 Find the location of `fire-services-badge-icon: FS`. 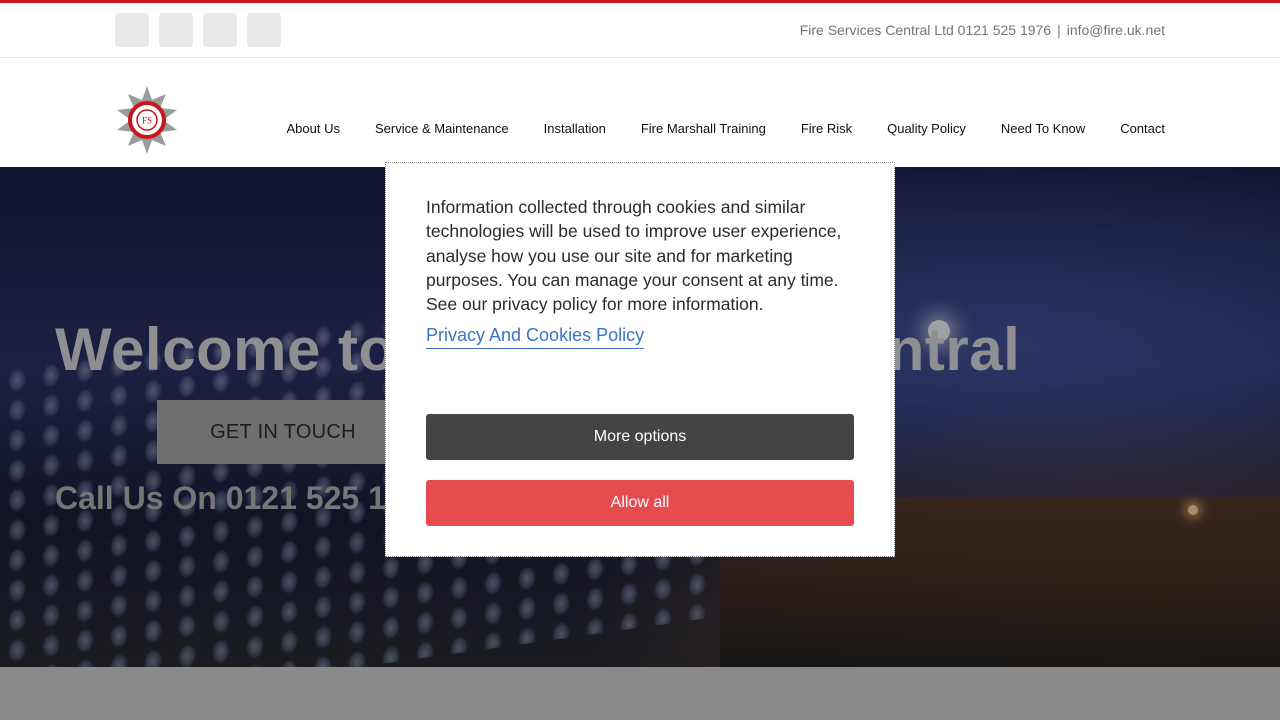

fire-services-badge-icon: FS is located at coordinates (147, 120).